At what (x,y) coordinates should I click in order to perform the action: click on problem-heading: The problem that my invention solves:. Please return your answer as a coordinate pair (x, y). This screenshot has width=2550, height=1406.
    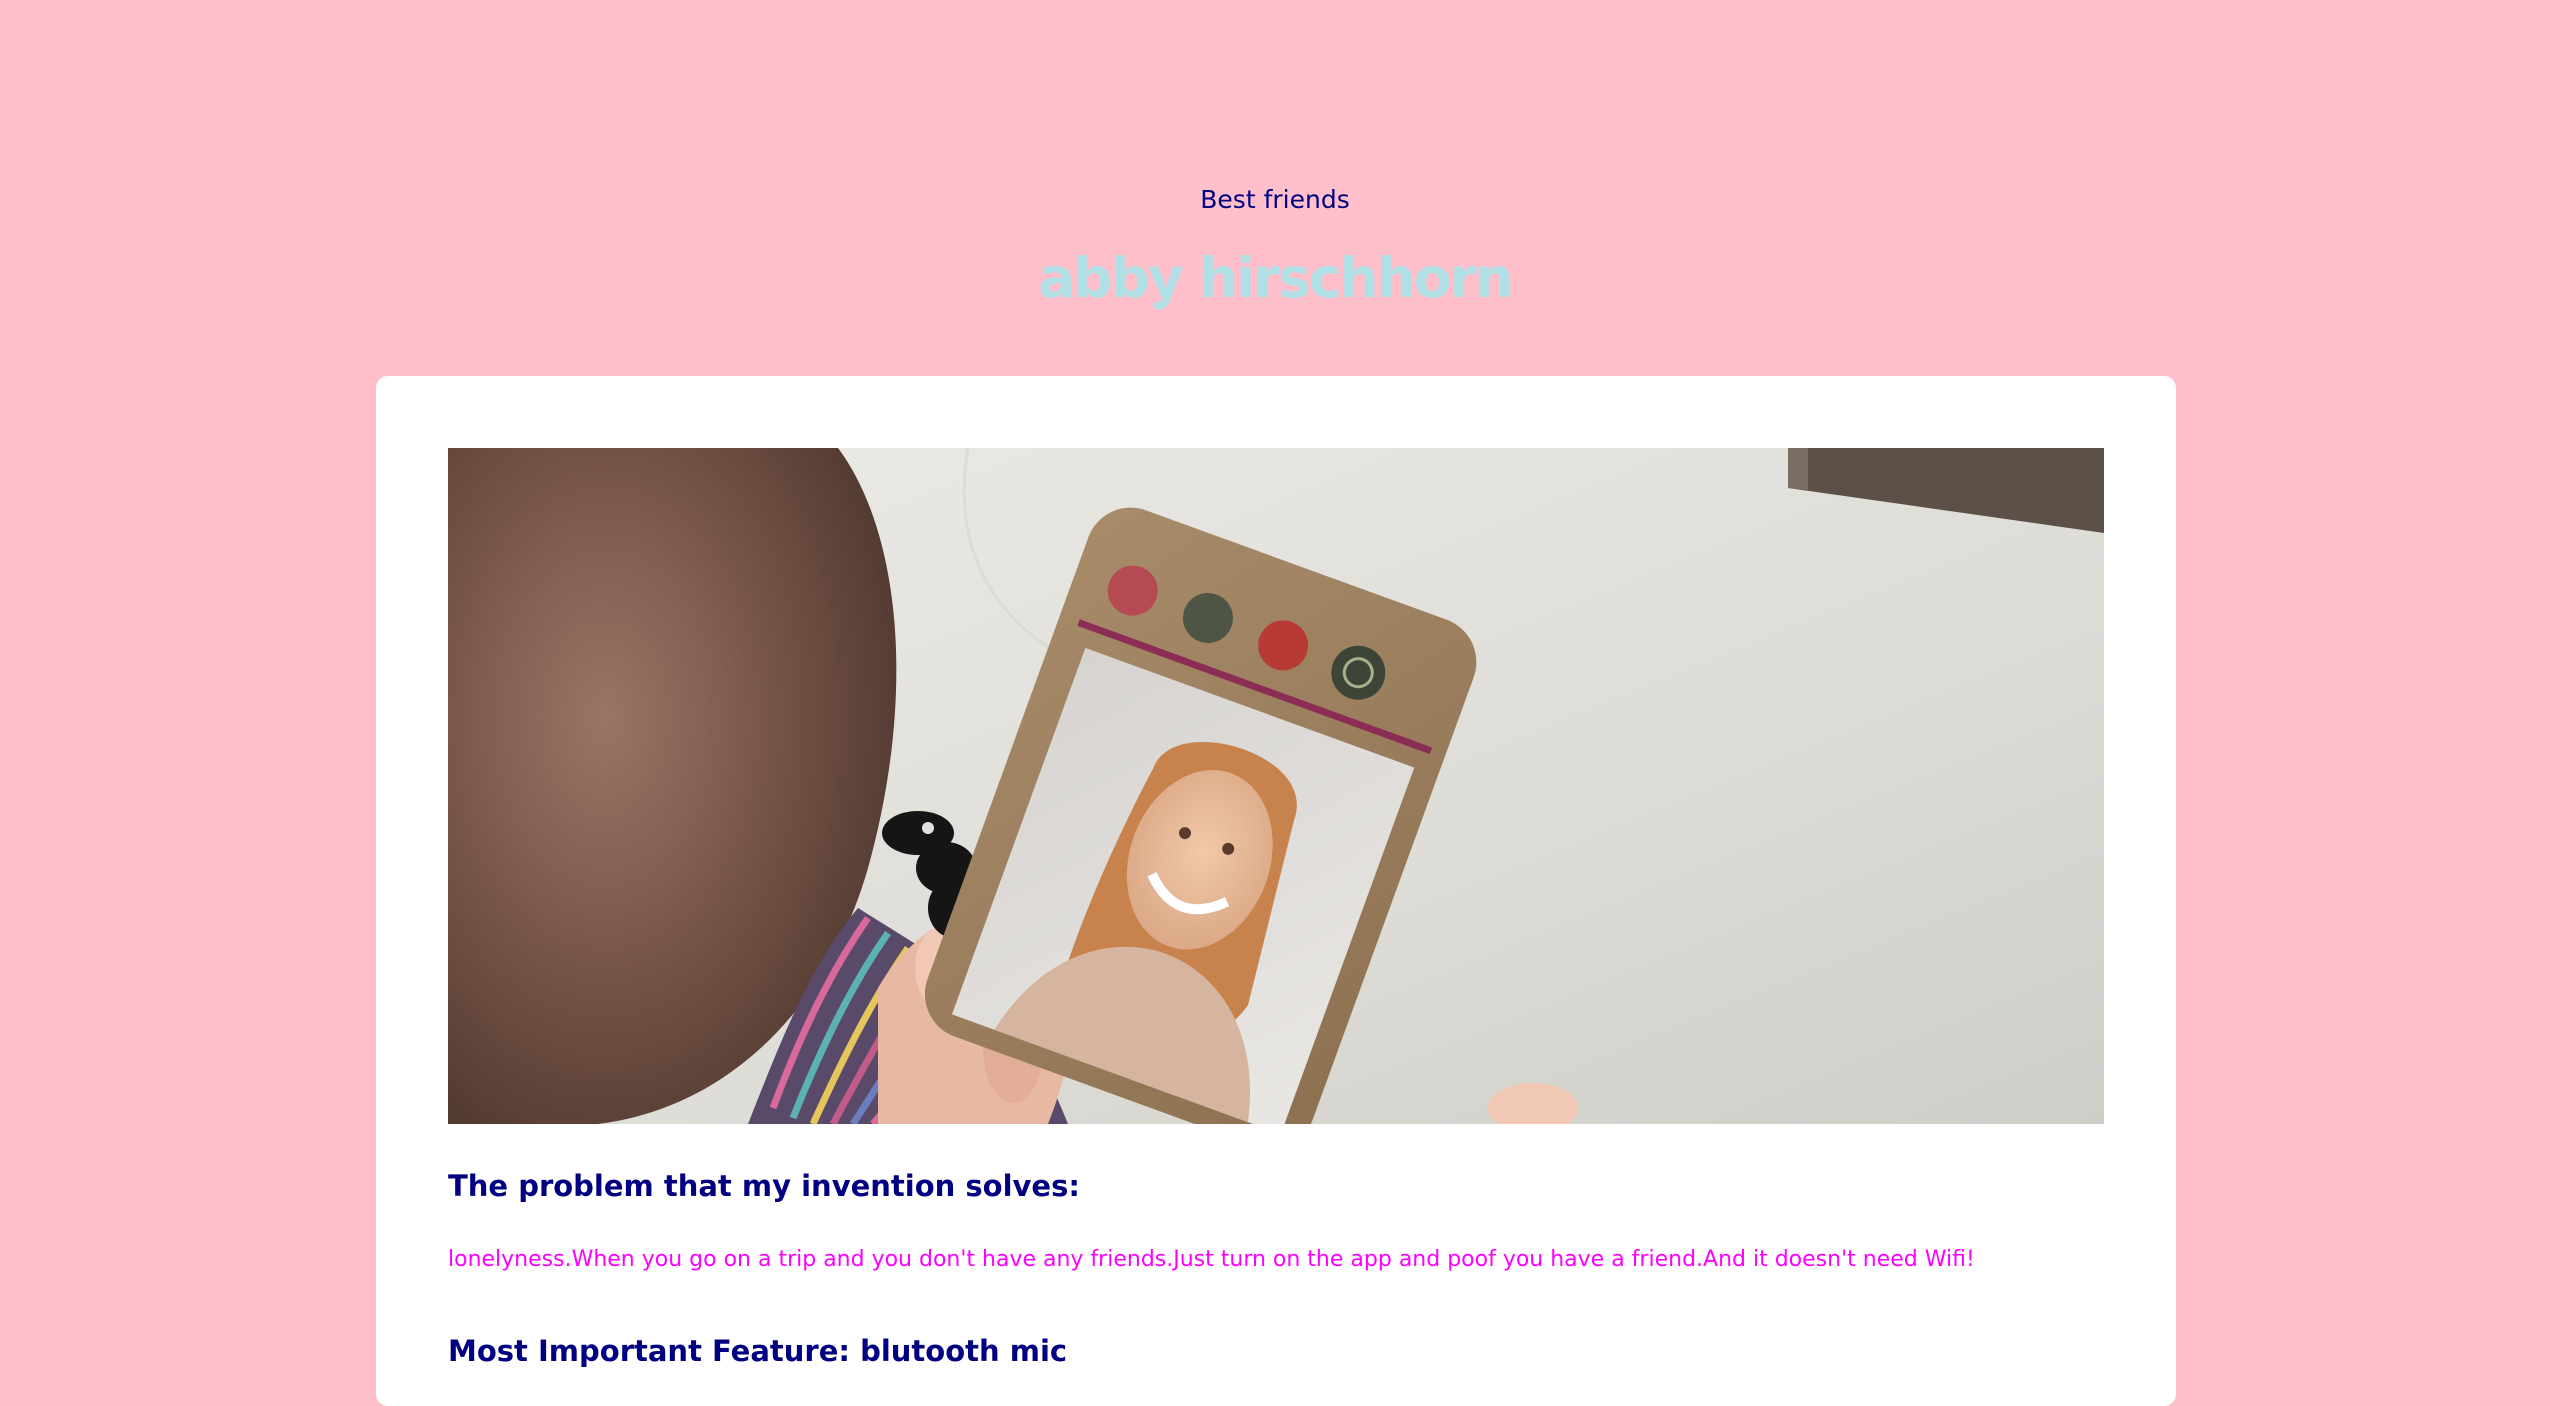
    Looking at the image, I should click on (764, 1186).